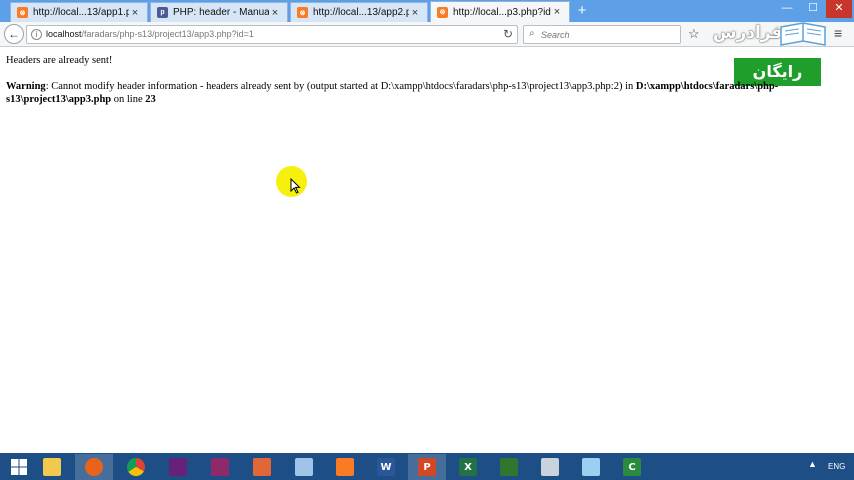  What do you see at coordinates (295, 186) in the screenshot?
I see `mouse-cursor-icon` at bounding box center [295, 186].